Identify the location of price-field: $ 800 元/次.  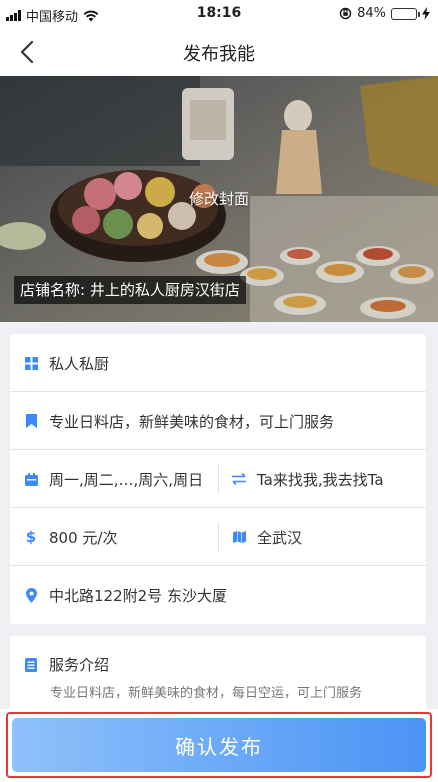
(118, 537).